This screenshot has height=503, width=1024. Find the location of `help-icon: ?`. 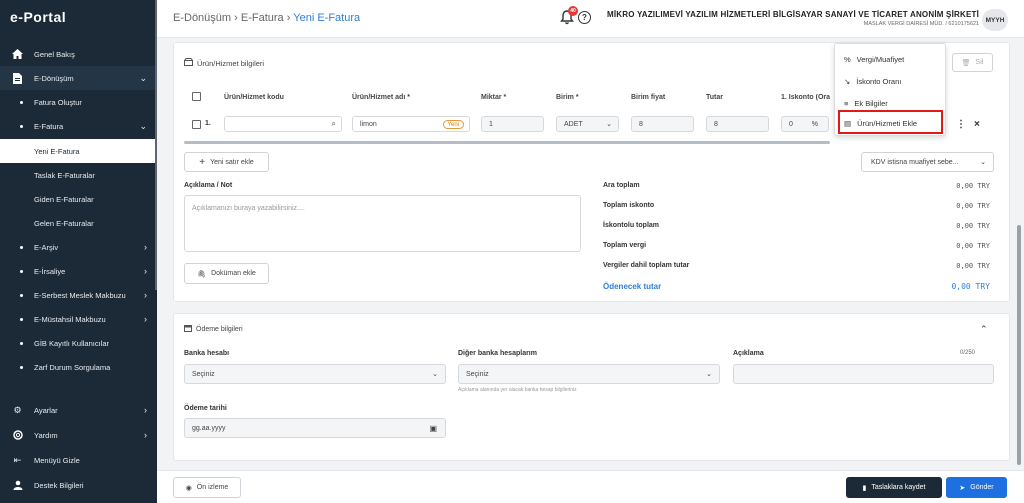

help-icon: ? is located at coordinates (584, 17).